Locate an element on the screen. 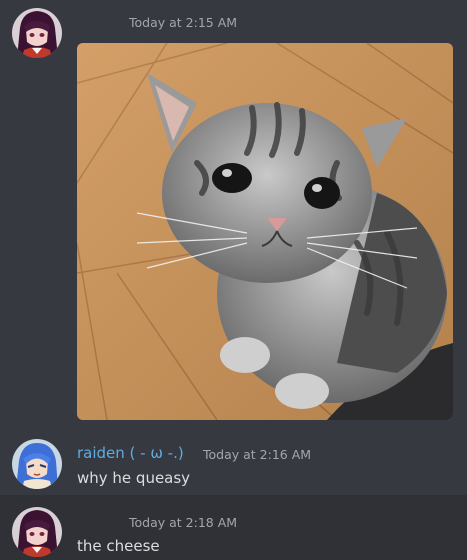 The height and width of the screenshot is (560, 467). message-text: why he queasy is located at coordinates (134, 478).